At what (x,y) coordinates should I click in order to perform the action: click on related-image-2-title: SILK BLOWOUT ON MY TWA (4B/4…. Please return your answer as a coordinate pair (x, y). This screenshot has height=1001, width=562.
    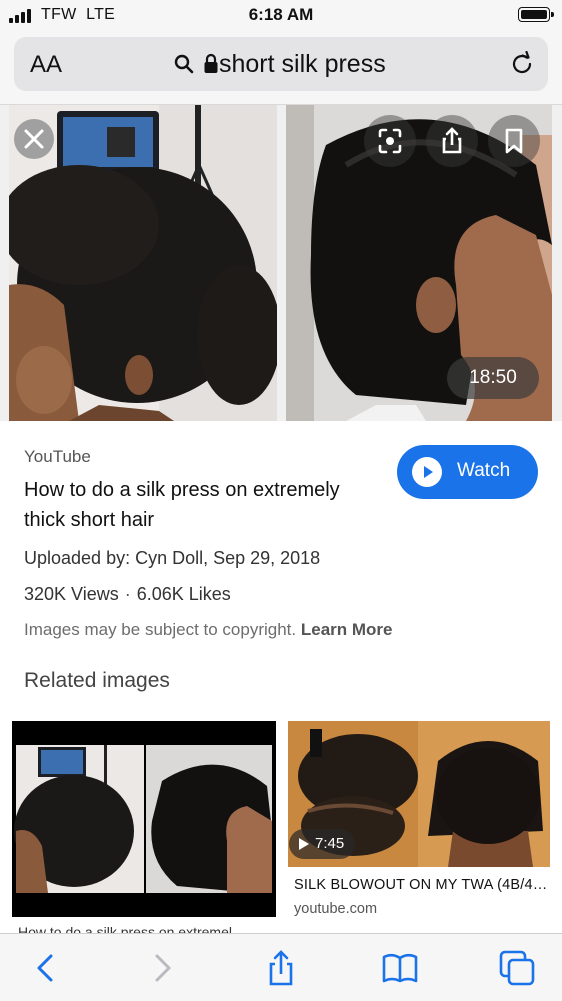
    Looking at the image, I should click on (420, 885).